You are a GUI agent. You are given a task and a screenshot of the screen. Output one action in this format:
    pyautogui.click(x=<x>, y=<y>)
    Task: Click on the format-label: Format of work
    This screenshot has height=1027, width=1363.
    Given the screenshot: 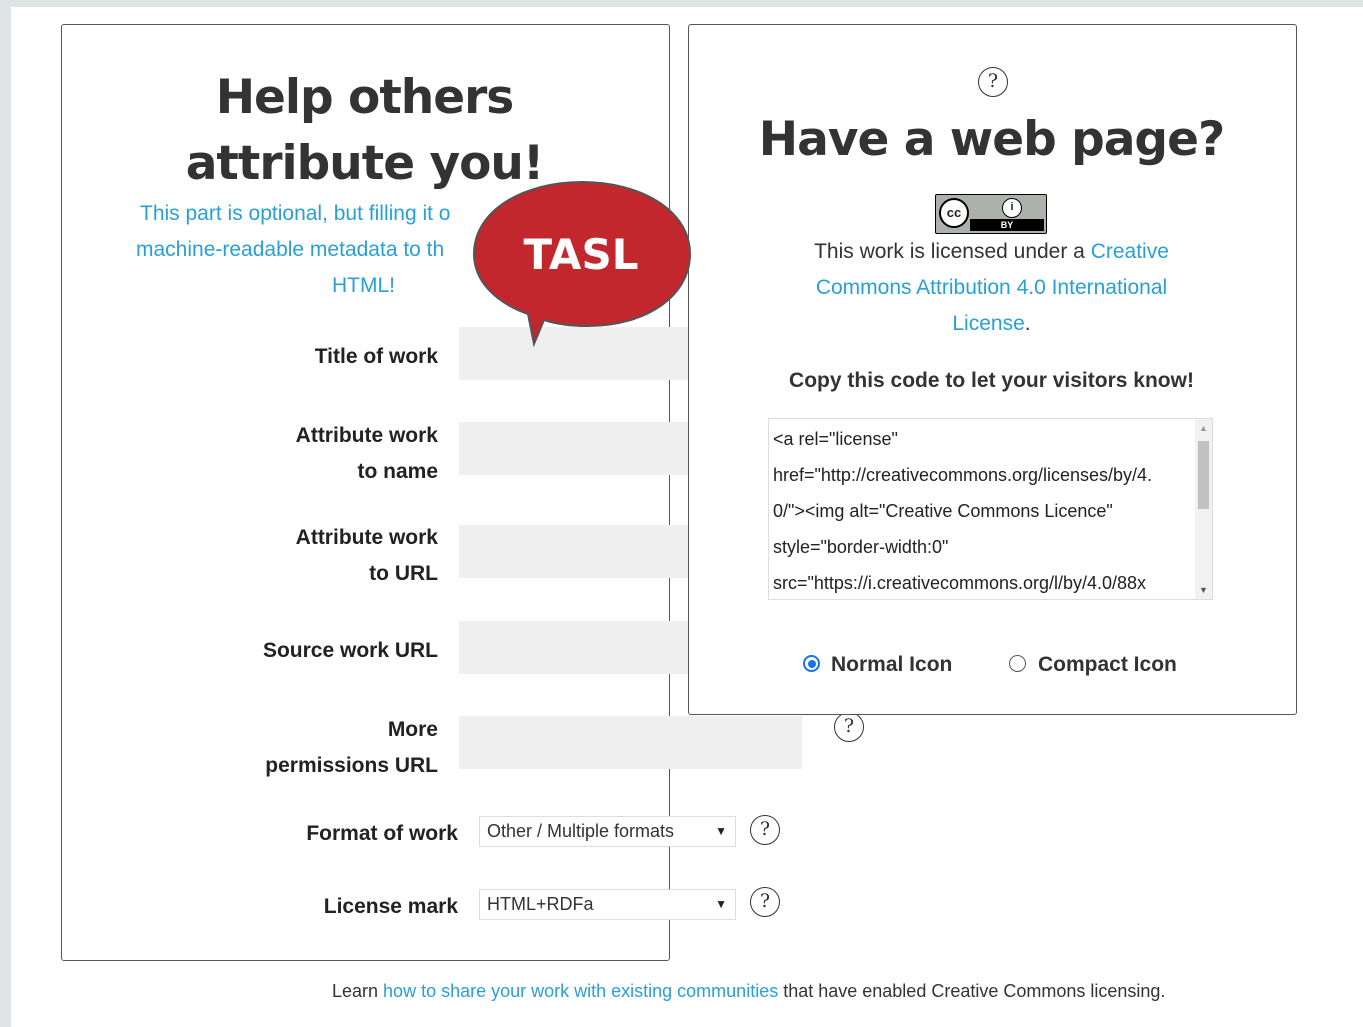 What is the action you would take?
    pyautogui.click(x=382, y=833)
    